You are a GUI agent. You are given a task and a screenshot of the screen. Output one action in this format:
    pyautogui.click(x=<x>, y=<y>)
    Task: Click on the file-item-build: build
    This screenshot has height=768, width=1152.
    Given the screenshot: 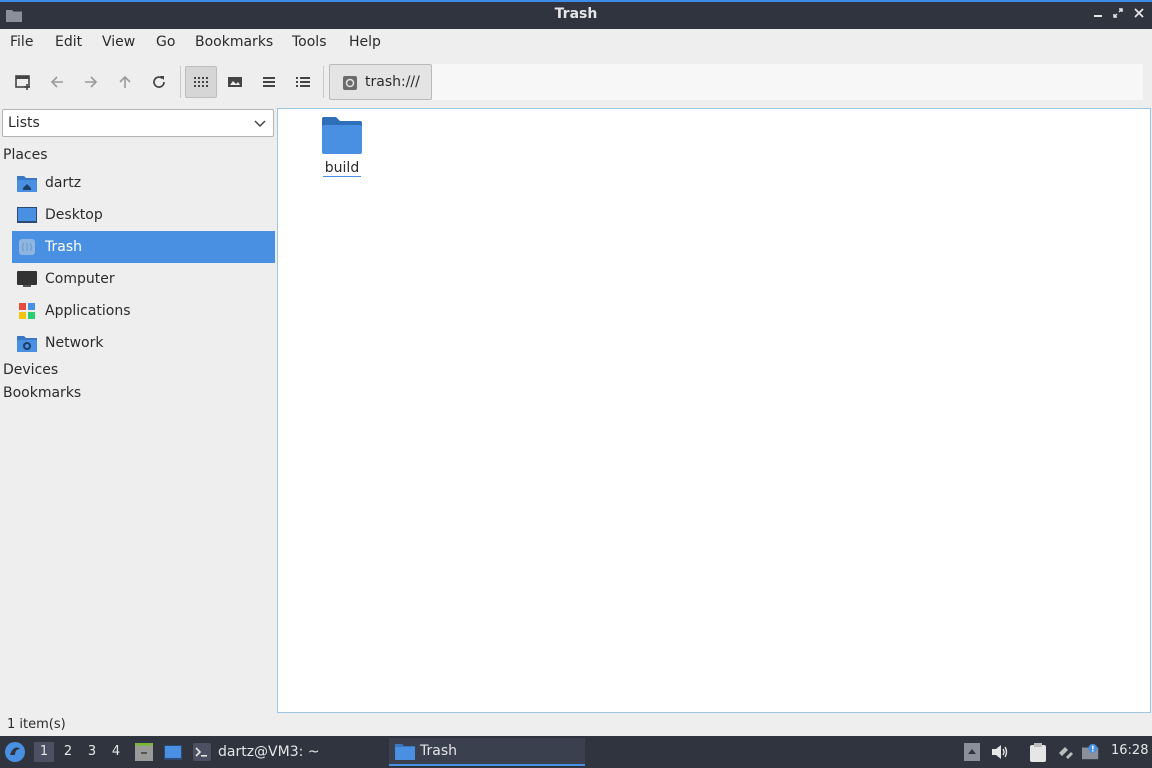 What is the action you would take?
    pyautogui.click(x=342, y=147)
    